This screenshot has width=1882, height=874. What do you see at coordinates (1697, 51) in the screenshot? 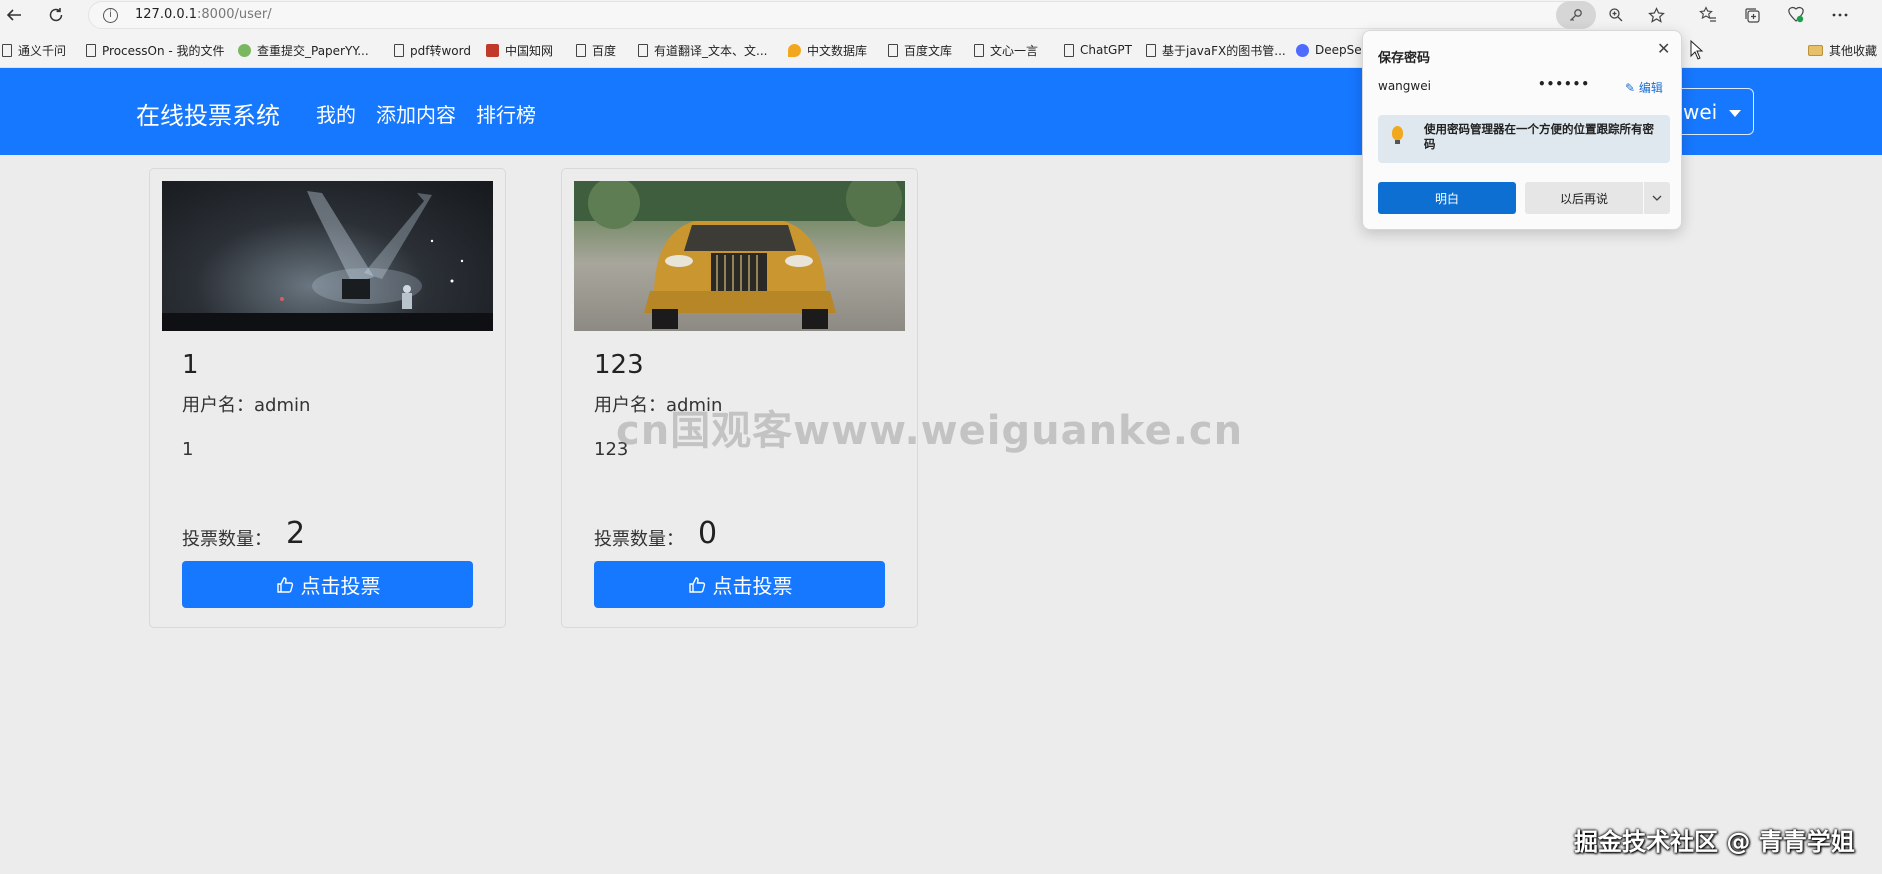
I see `mouse-cursor-icon` at bounding box center [1697, 51].